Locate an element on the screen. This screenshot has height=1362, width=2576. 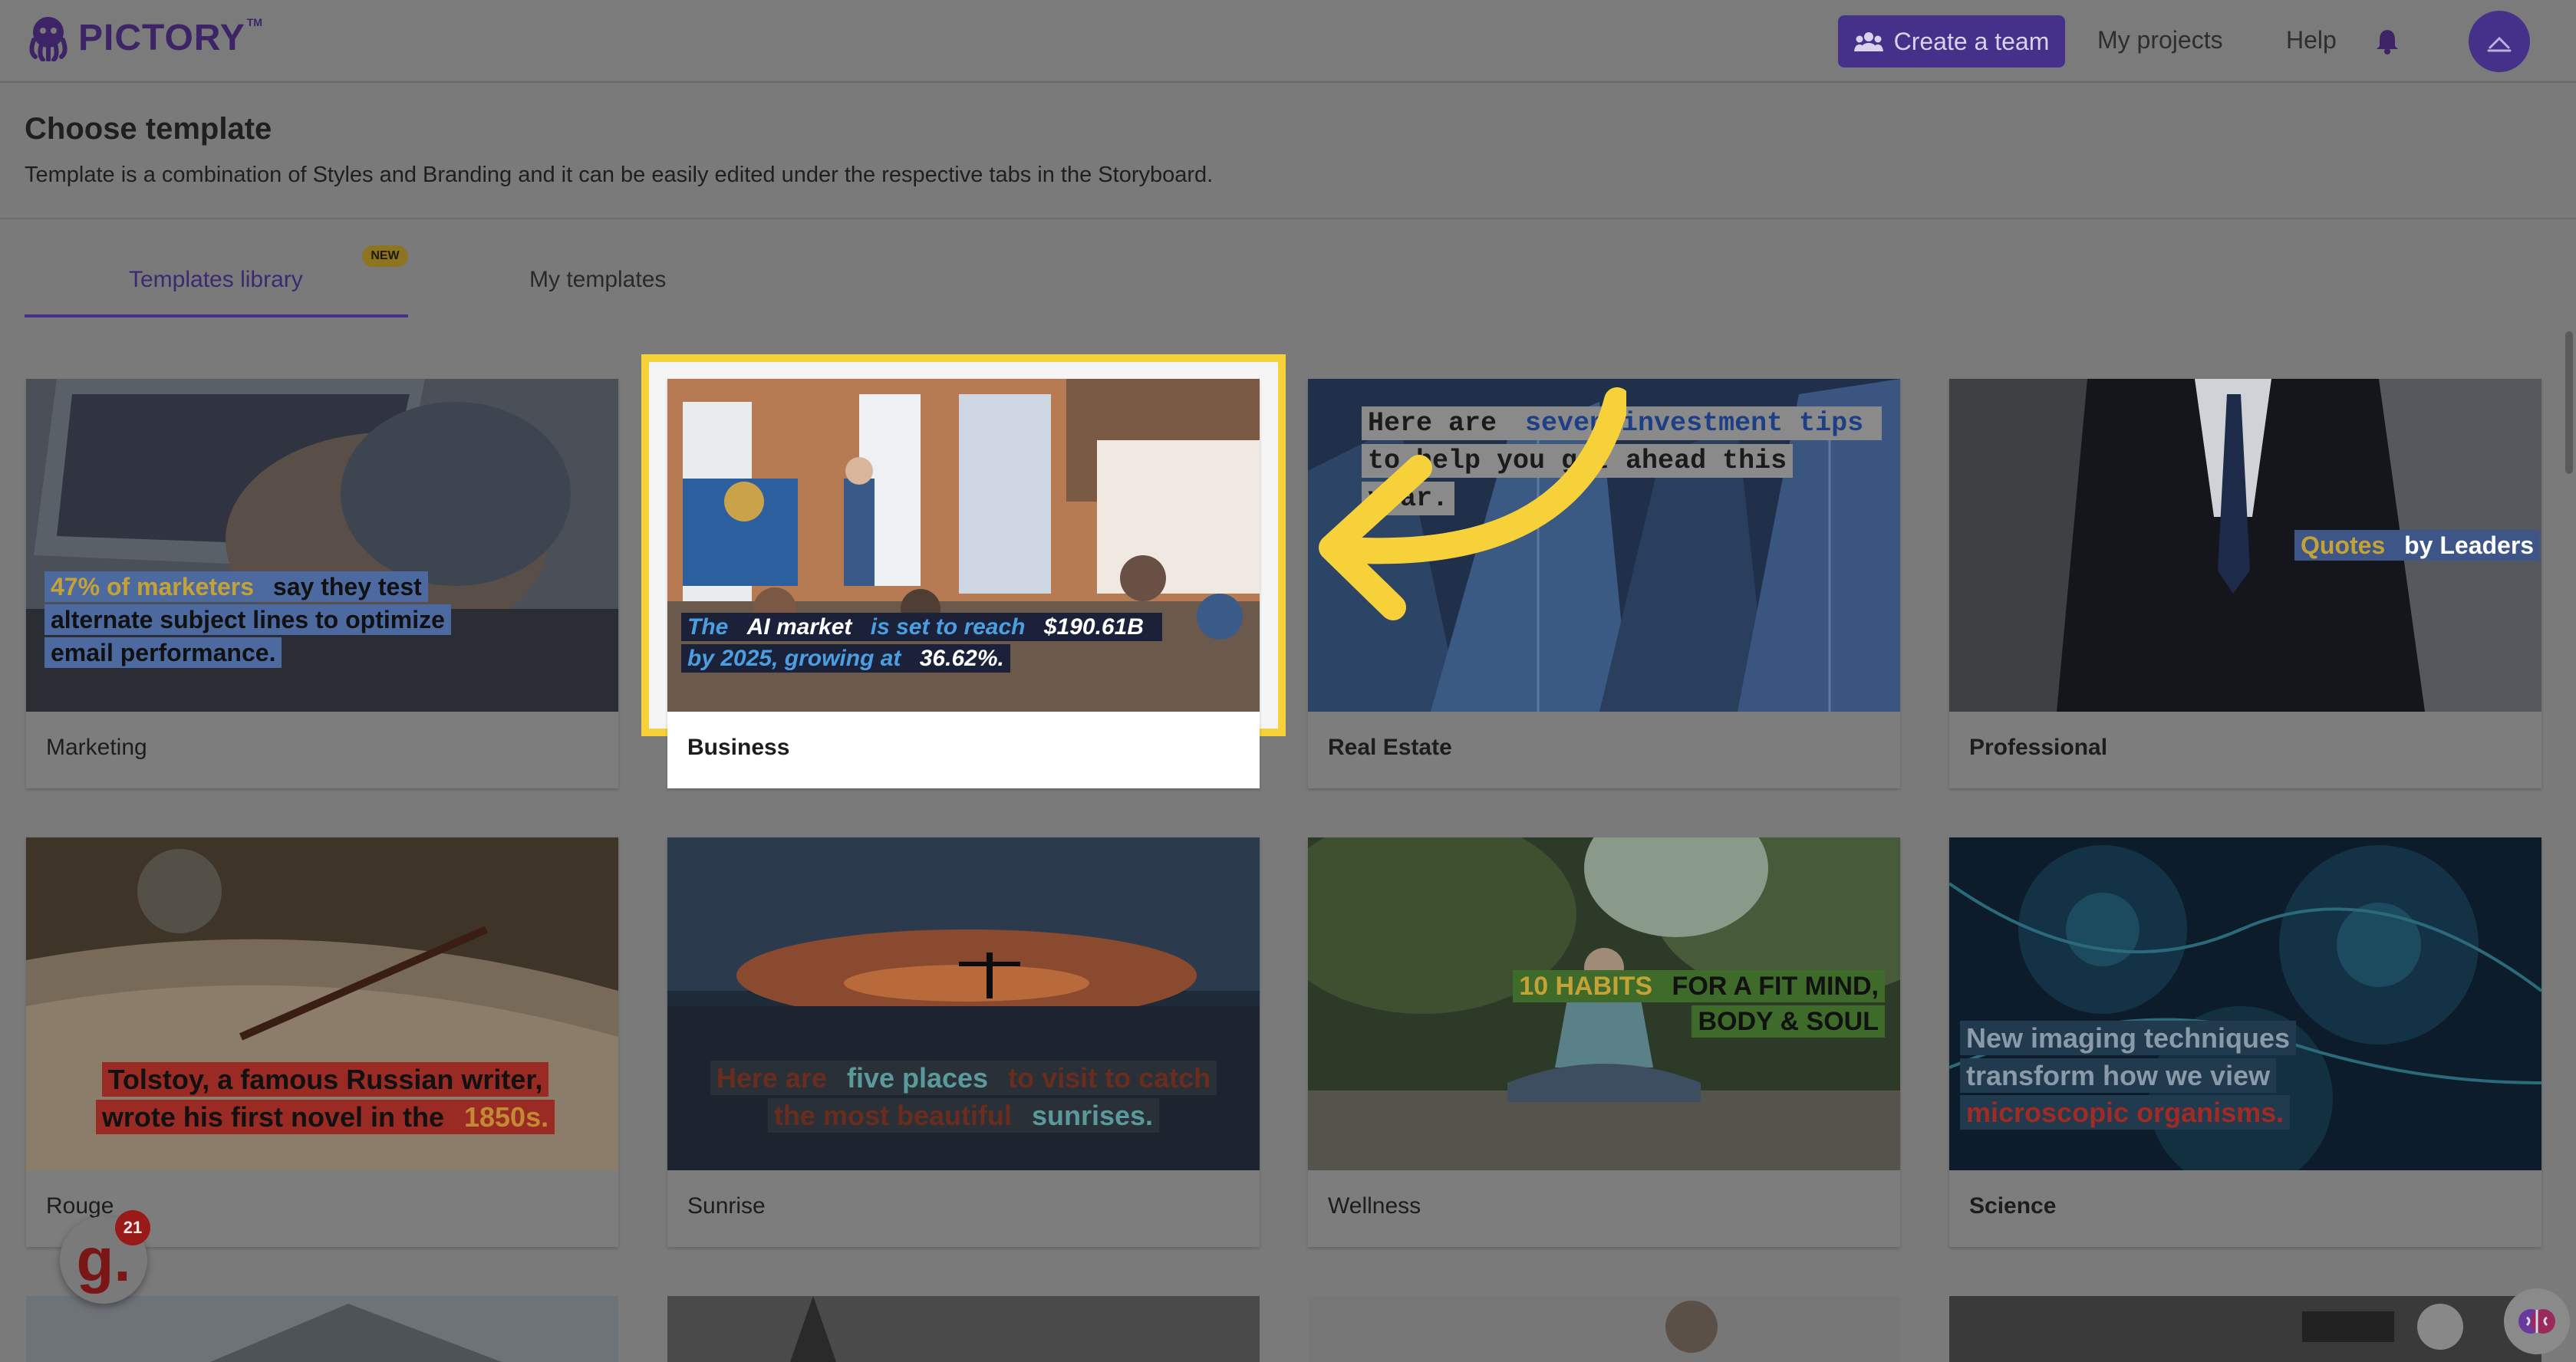
page-title: Choose template is located at coordinates (148, 129).